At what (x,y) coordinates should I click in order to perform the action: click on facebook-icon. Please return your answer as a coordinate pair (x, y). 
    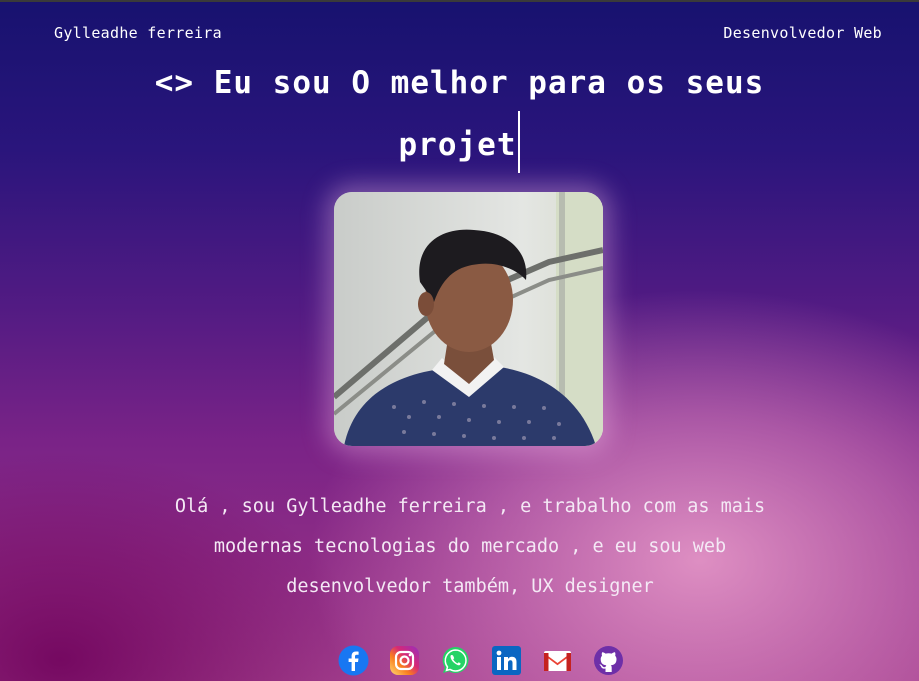
    Looking at the image, I should click on (353, 660).